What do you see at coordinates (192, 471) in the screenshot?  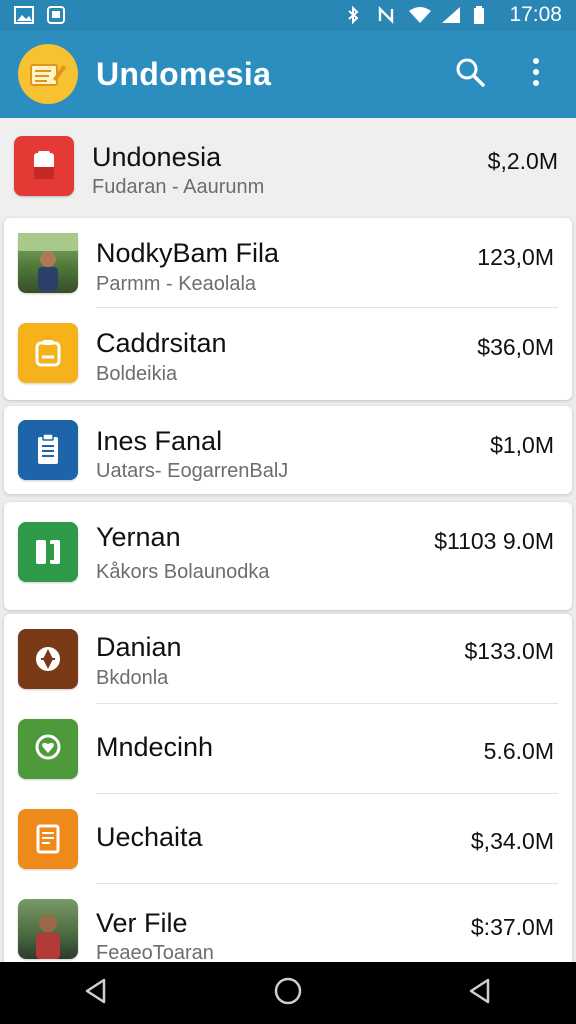 I see `item-subtitle: Uatars- EogarrenBalJ` at bounding box center [192, 471].